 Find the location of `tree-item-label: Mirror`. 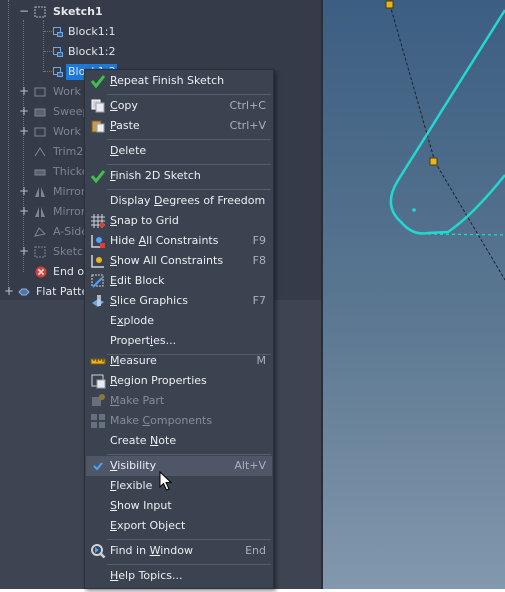

tree-item-label: Mirror is located at coordinates (69, 191).